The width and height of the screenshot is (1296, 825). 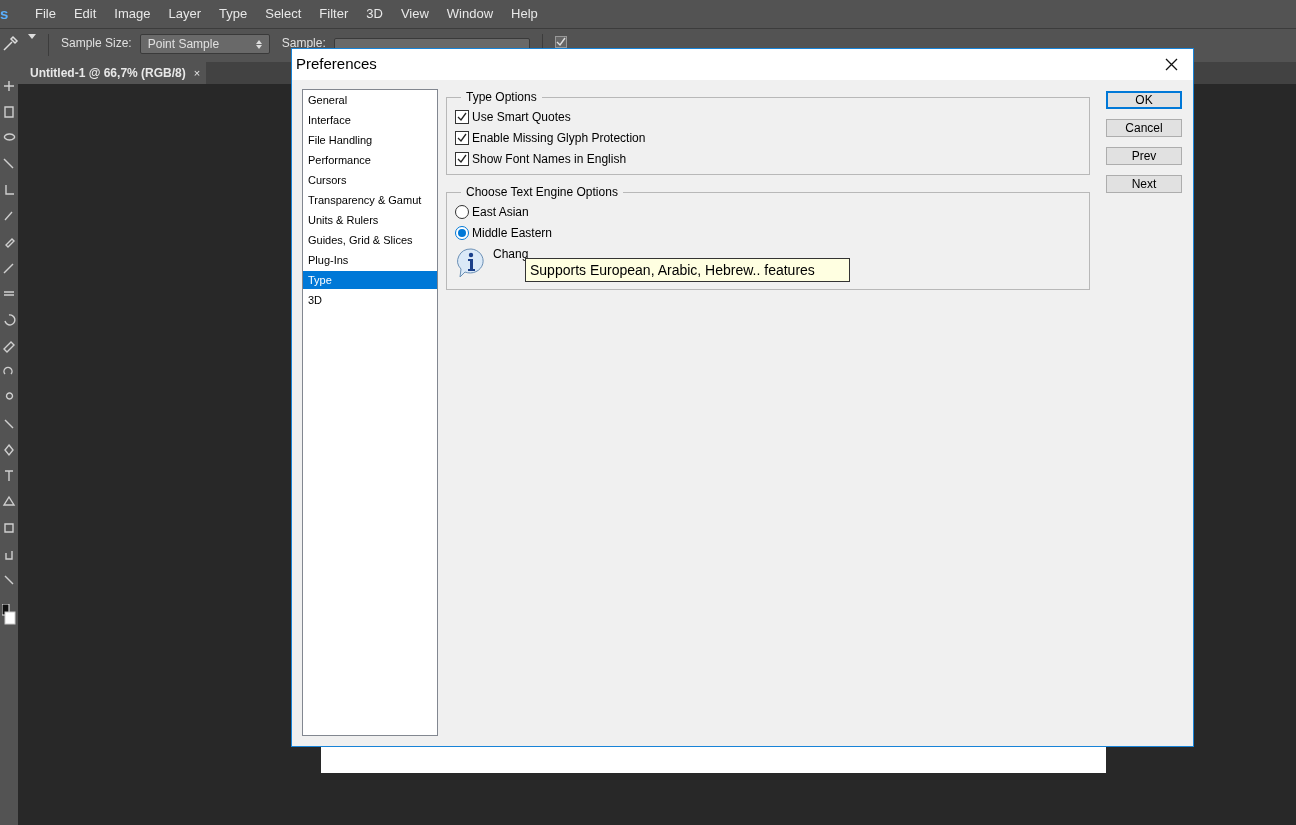 What do you see at coordinates (370, 200) in the screenshot?
I see `category-item: Transparency & Gamut` at bounding box center [370, 200].